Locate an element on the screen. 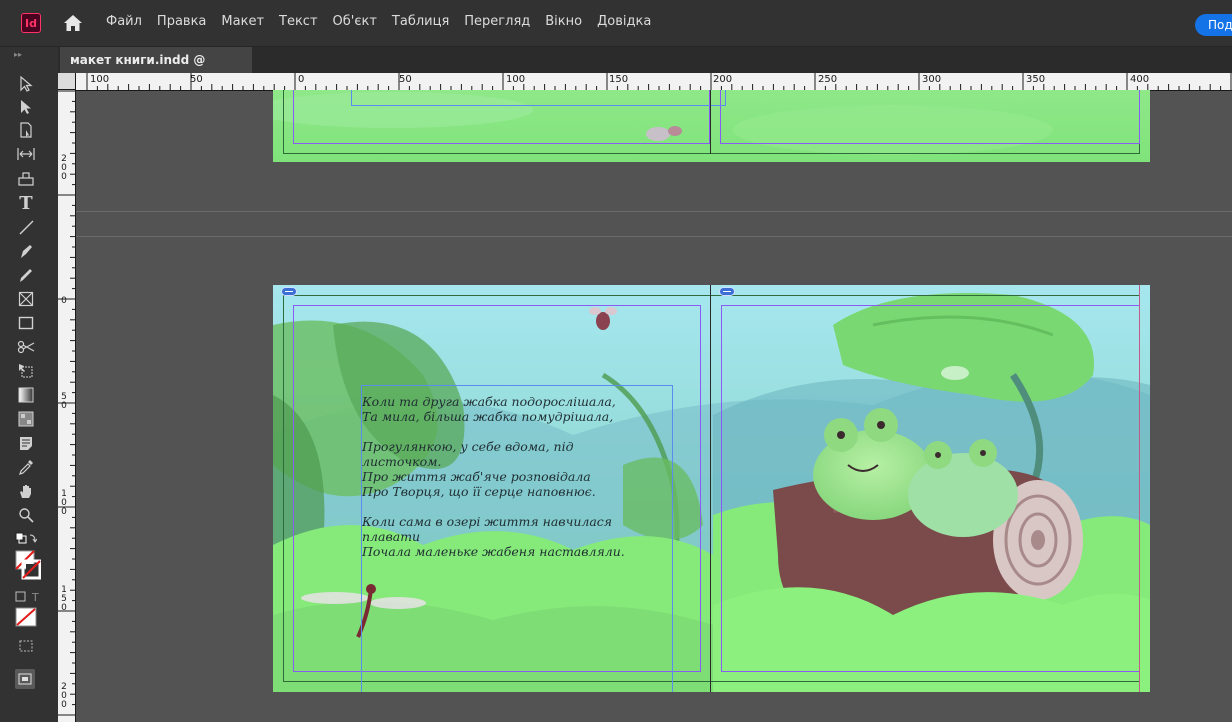  pencil-tool-icon is located at coordinates (26, 275).